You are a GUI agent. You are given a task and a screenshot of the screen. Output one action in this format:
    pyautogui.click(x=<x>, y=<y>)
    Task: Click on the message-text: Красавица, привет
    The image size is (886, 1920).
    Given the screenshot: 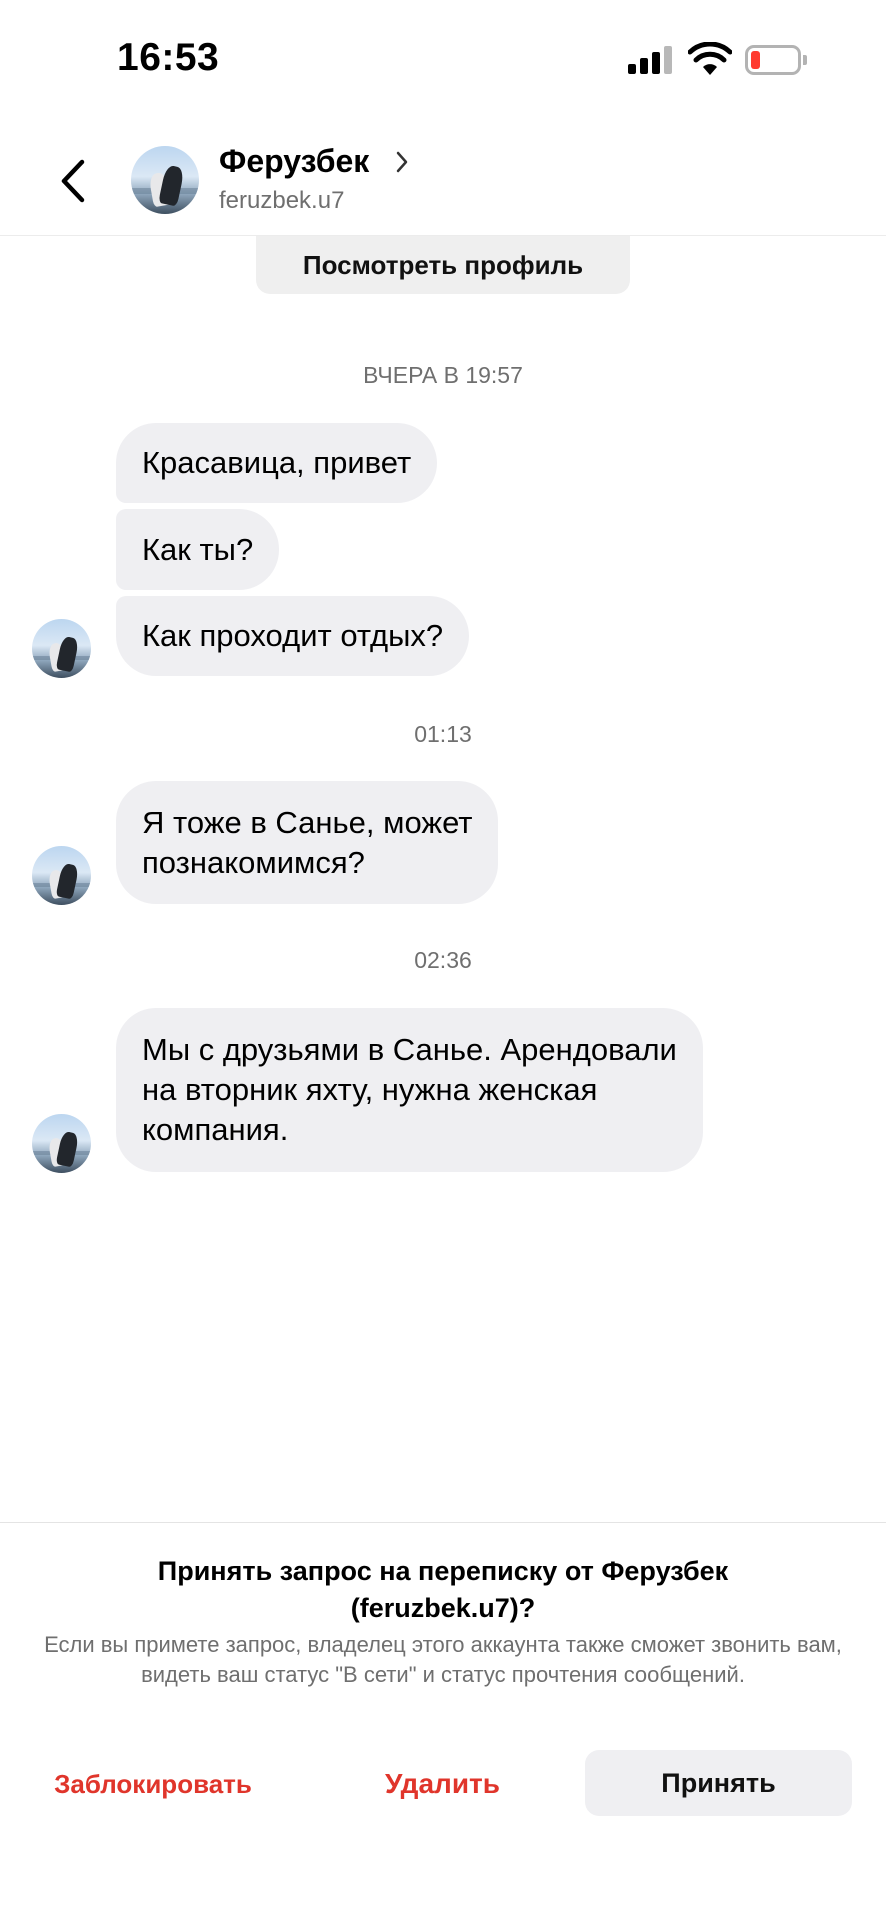 What is the action you would take?
    pyautogui.click(x=277, y=462)
    